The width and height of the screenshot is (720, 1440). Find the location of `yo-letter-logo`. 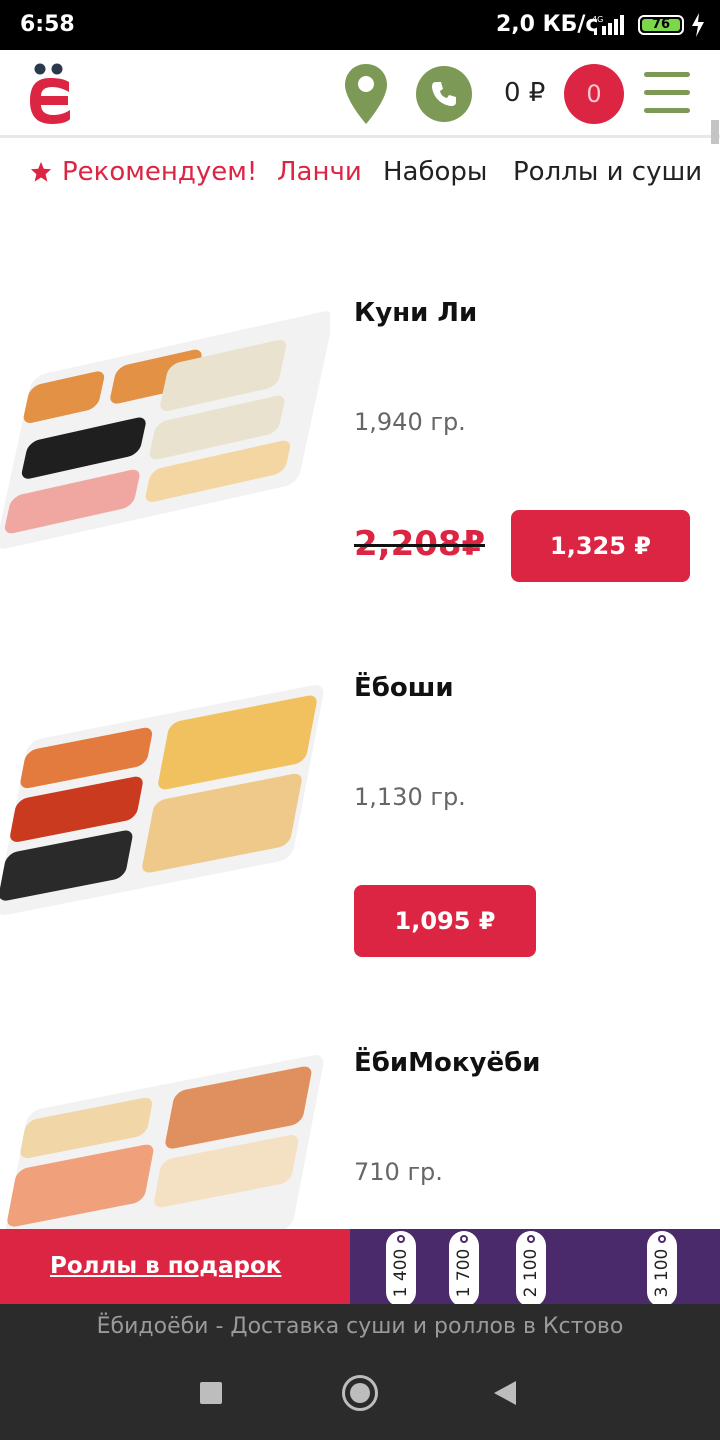

yo-letter-logo is located at coordinates (50, 94).